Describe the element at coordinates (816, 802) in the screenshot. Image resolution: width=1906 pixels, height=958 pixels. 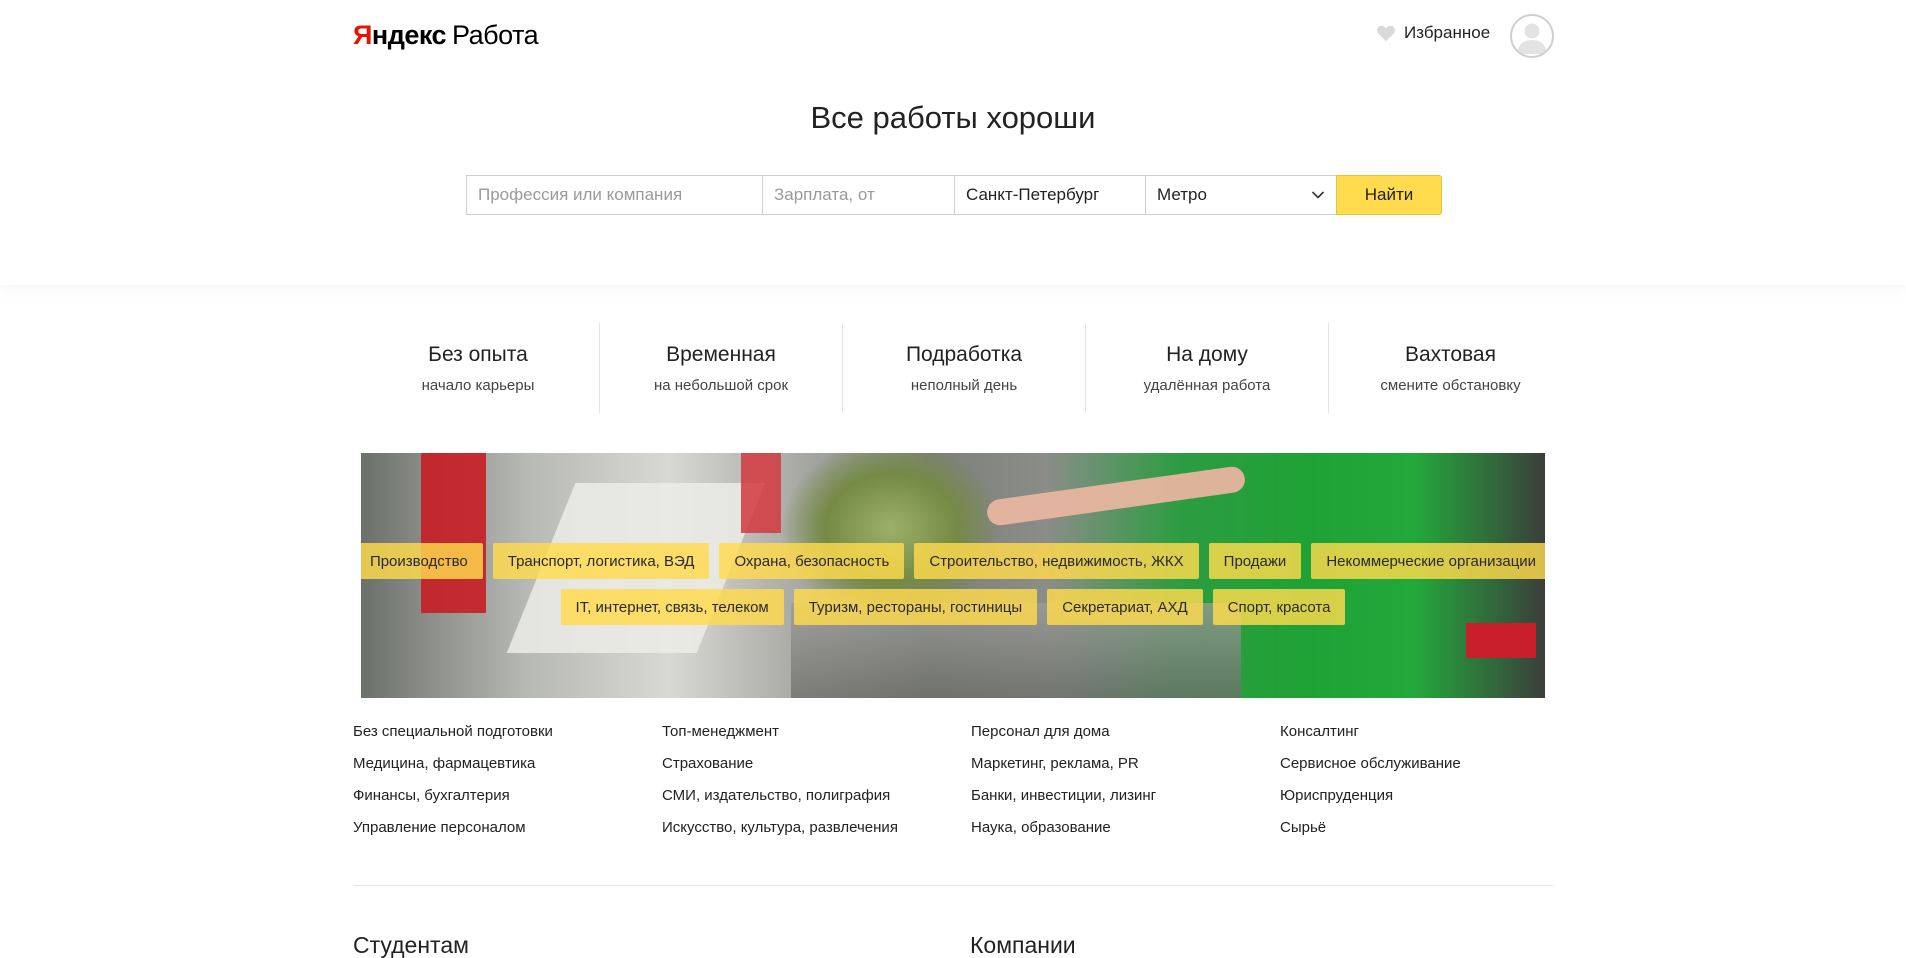
I see `category-link: СМИ, издательство, полиграфия` at that location.